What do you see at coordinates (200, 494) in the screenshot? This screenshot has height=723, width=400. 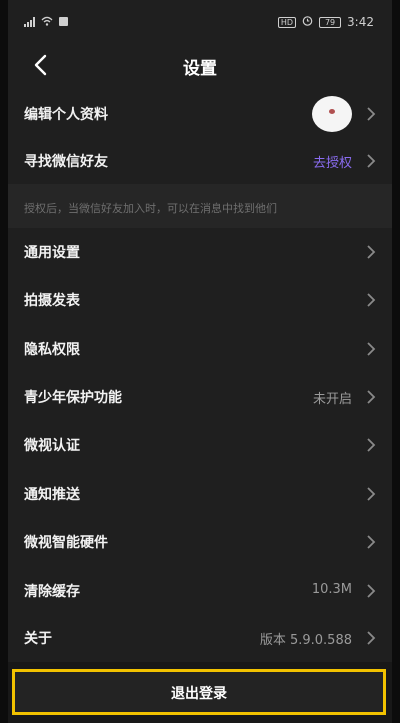 I see `notifications-row: 通知推送` at bounding box center [200, 494].